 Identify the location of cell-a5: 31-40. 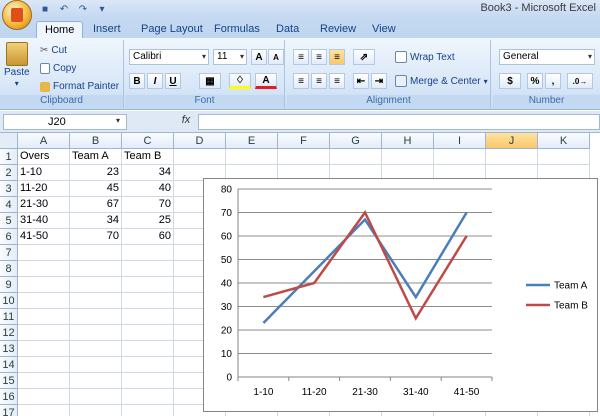
(44, 221).